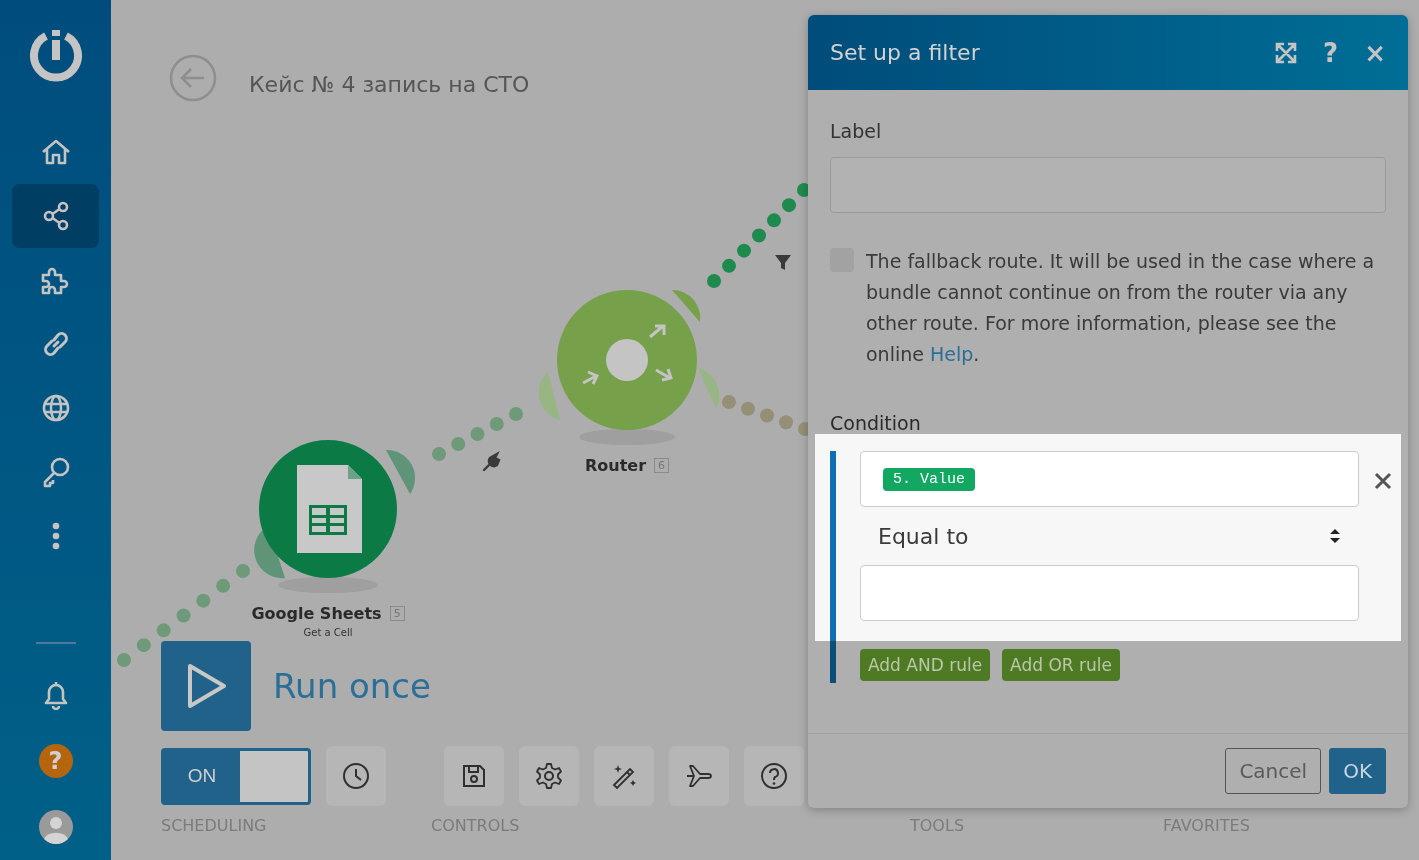  I want to click on airplane-icon, so click(699, 776).